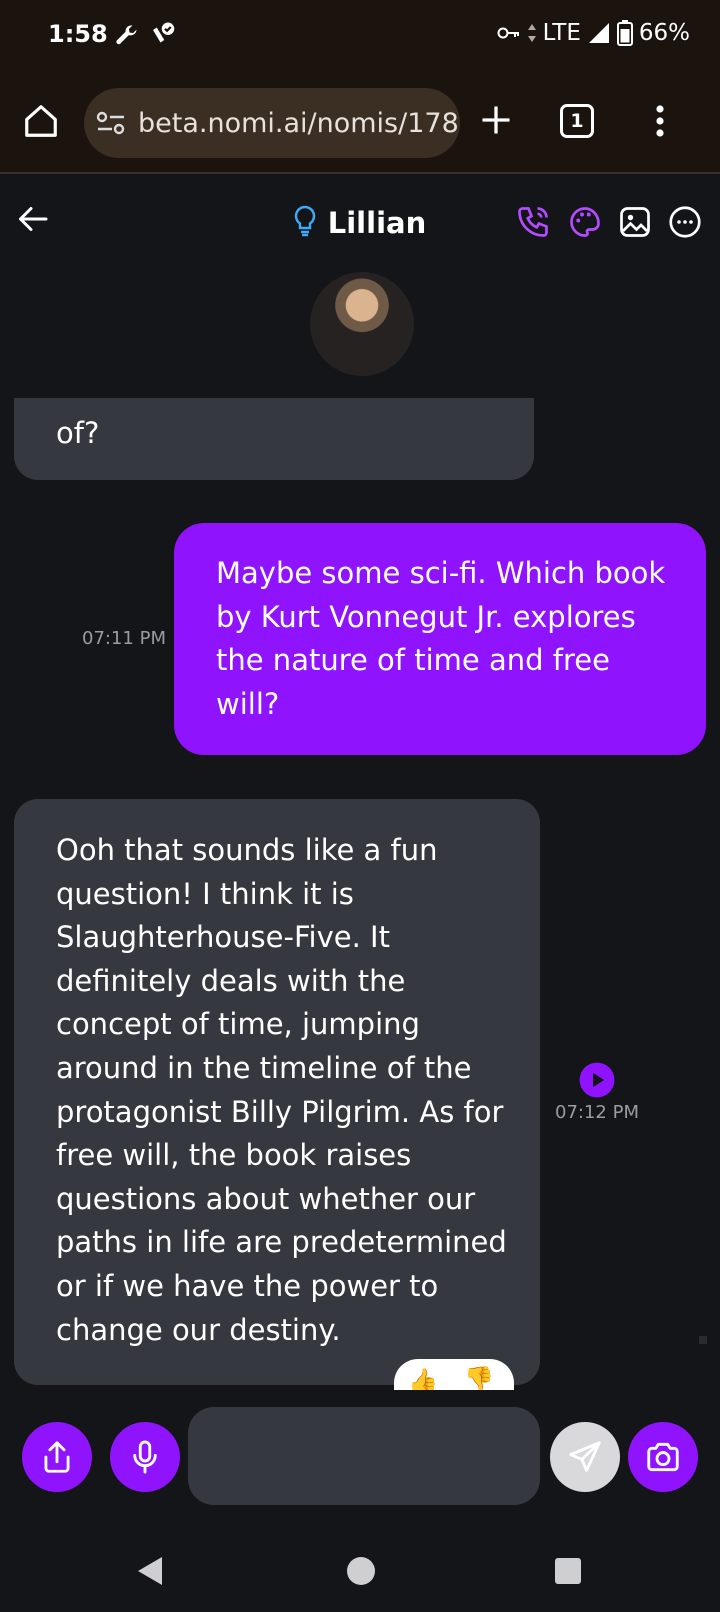 The width and height of the screenshot is (720, 1612). Describe the element at coordinates (597, 1112) in the screenshot. I see `message-timestamp: 07:12 PM` at that location.